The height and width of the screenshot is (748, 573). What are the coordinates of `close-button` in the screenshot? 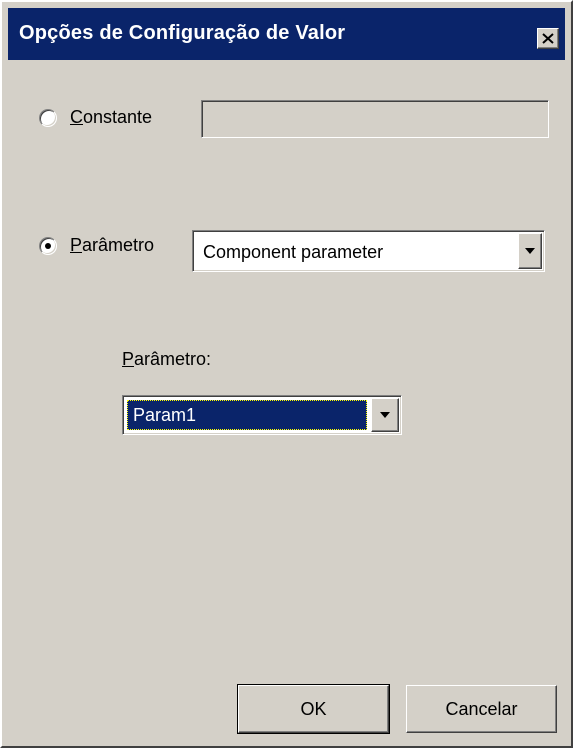 It's located at (548, 38).